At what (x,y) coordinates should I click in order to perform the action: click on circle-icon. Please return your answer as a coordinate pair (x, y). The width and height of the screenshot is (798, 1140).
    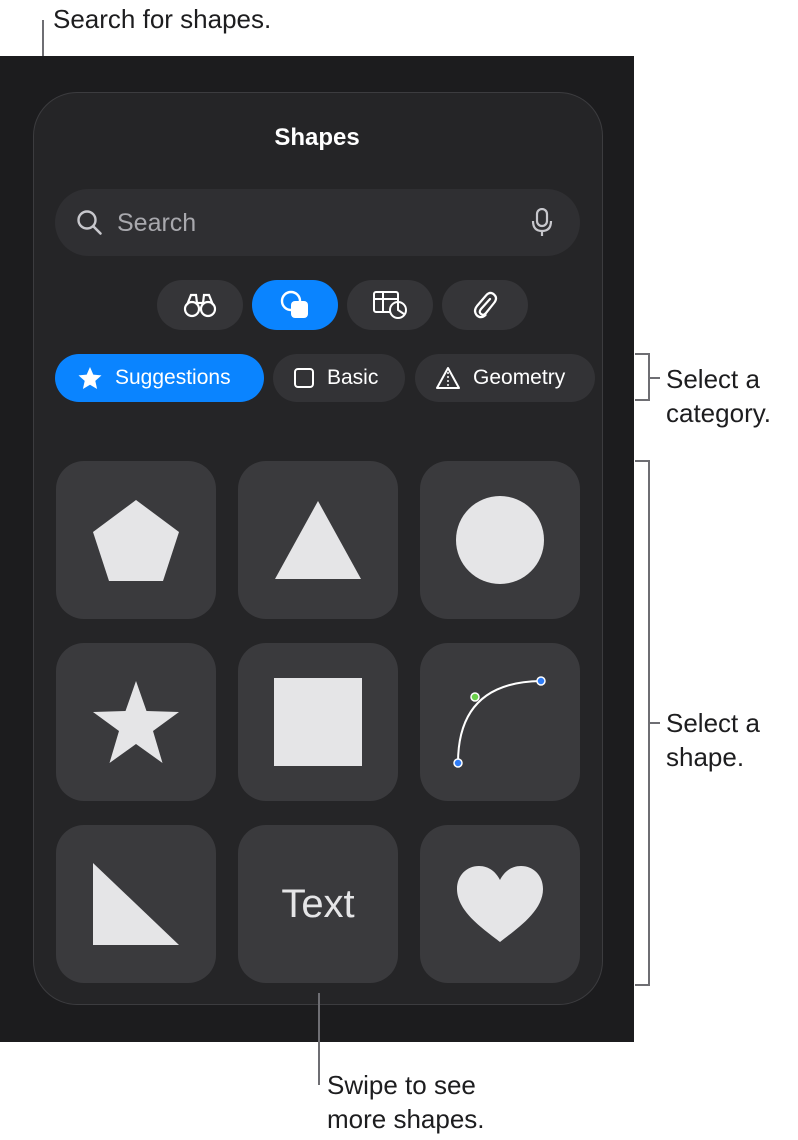
    Looking at the image, I should click on (500, 540).